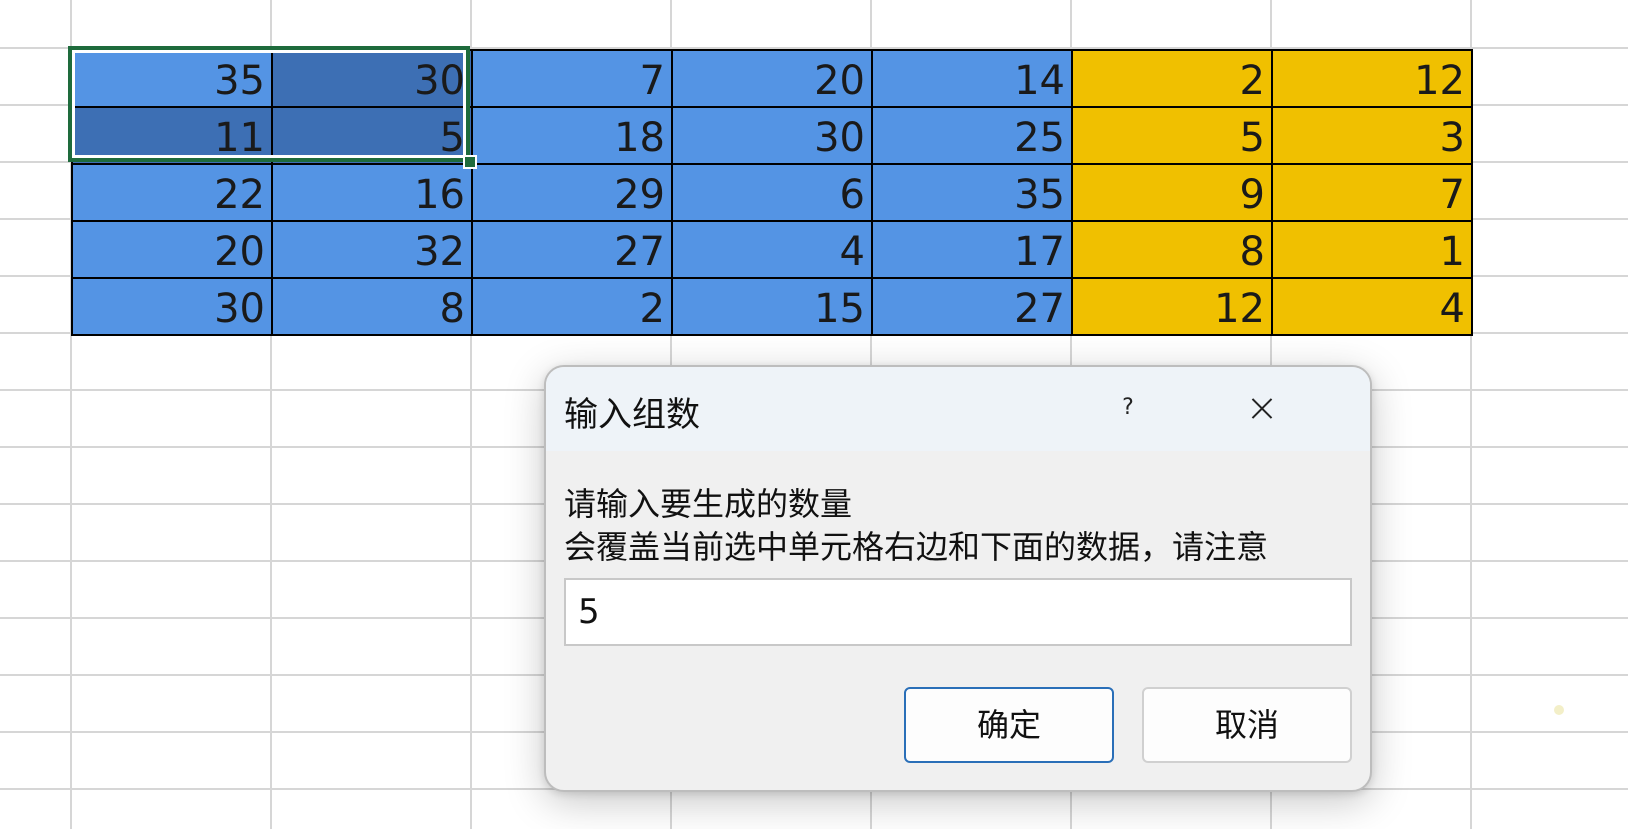 This screenshot has height=829, width=1628. I want to click on cell: 6, so click(772, 192).